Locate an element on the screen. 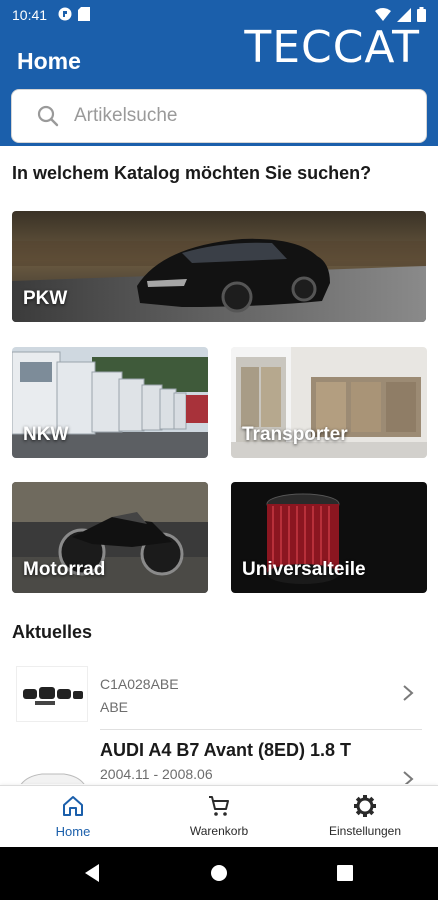  battery-icon is located at coordinates (421, 14).